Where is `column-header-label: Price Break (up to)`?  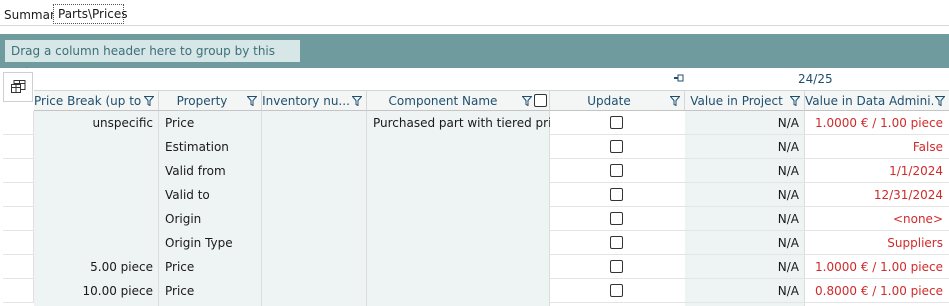 column-header-label: Price Break (up to) is located at coordinates (88, 101).